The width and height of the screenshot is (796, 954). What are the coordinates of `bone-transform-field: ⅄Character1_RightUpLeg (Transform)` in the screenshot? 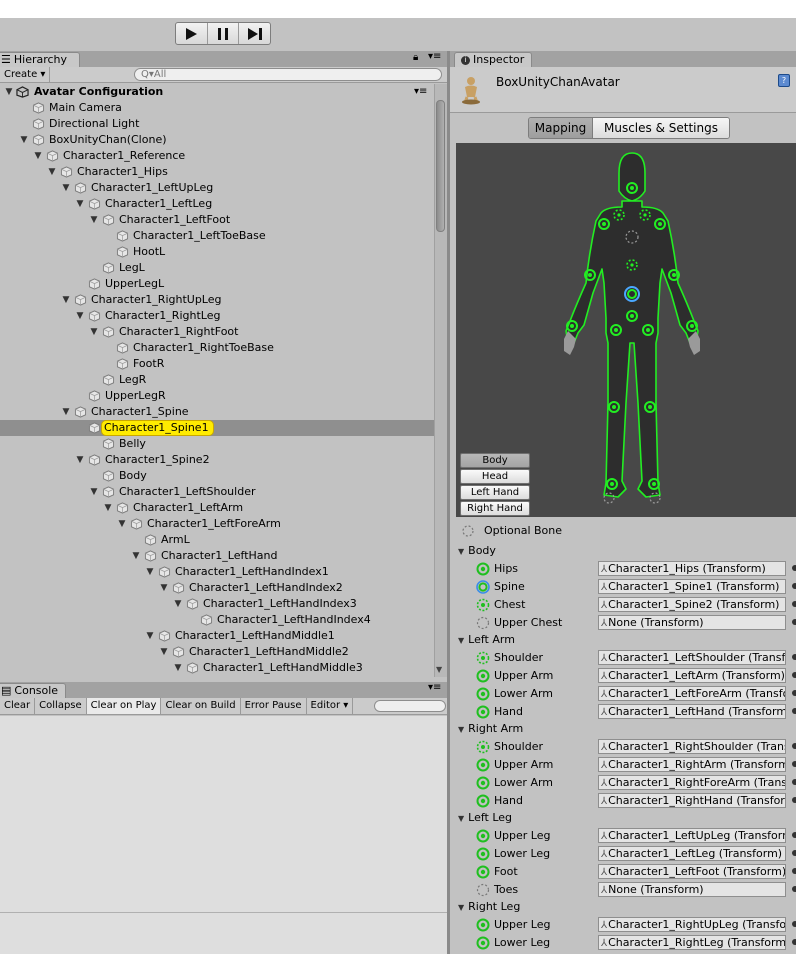 It's located at (692, 924).